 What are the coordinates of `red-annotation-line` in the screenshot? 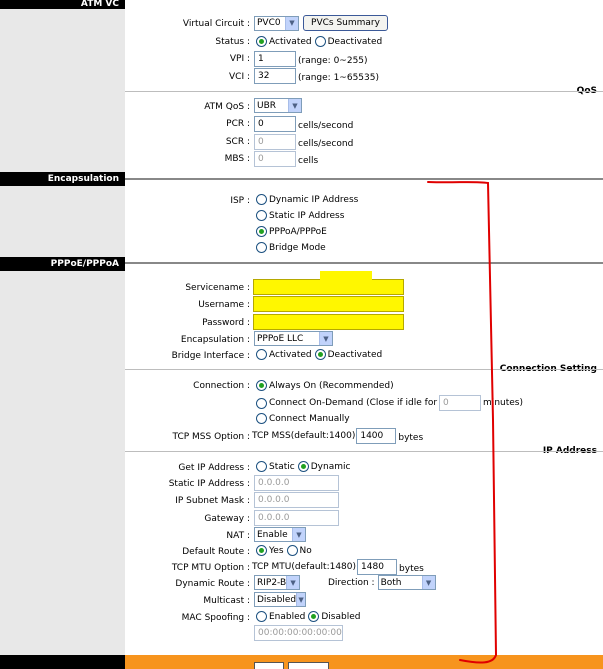 It's located at (462, 422).